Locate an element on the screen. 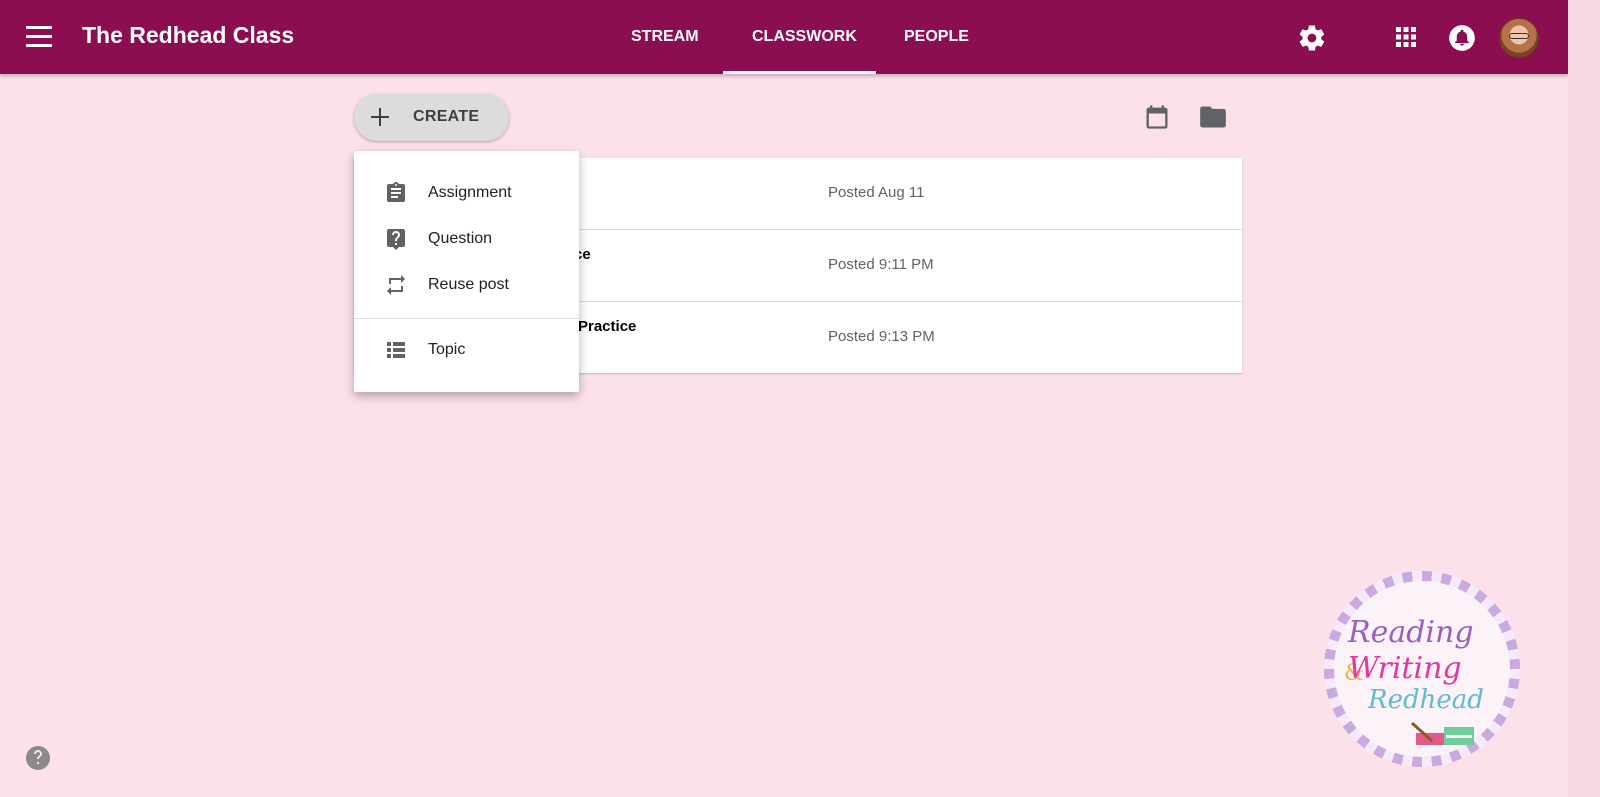  create-button: CREATE is located at coordinates (431, 117).